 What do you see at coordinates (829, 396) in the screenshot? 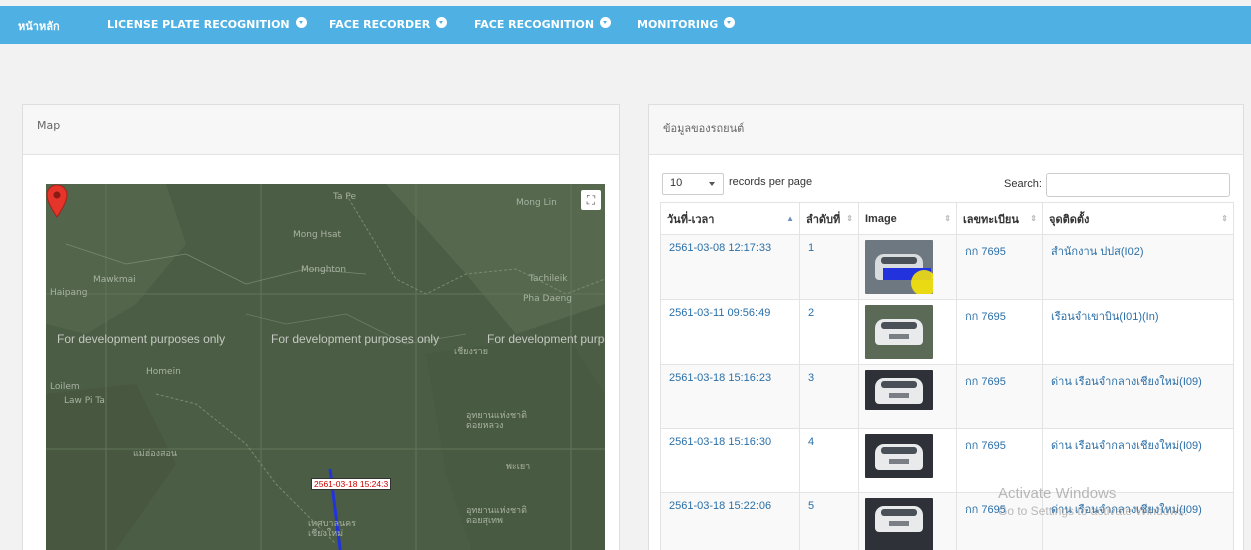
I see `cell-seq: 3` at bounding box center [829, 396].